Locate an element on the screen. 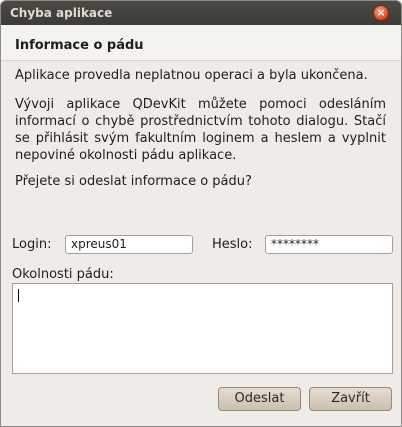 This screenshot has height=427, width=402. send-button: Odeslat is located at coordinates (259, 399).